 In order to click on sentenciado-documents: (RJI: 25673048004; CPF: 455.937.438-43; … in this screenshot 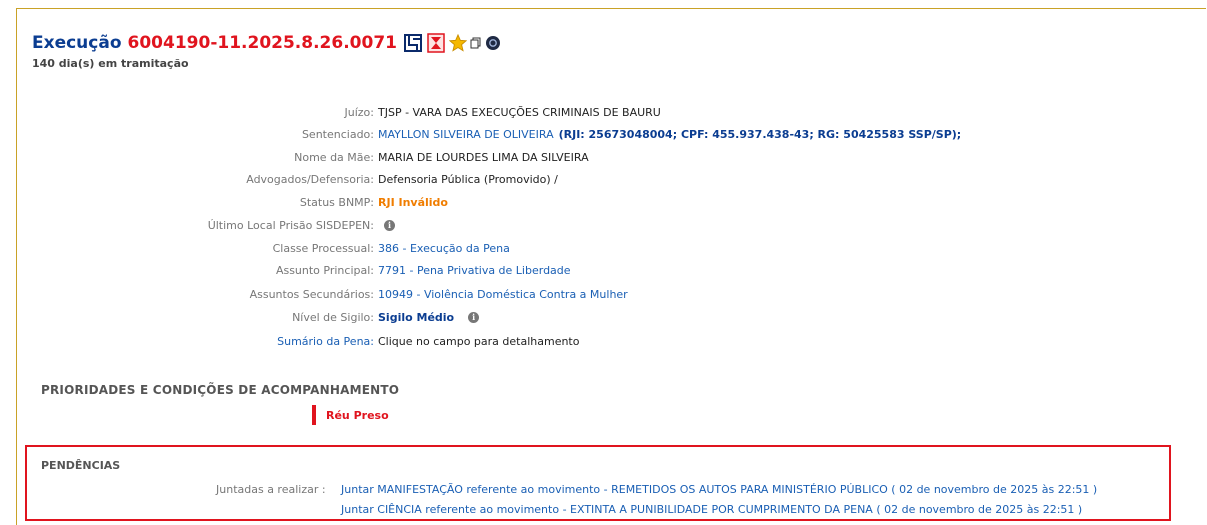, I will do `click(760, 134)`.